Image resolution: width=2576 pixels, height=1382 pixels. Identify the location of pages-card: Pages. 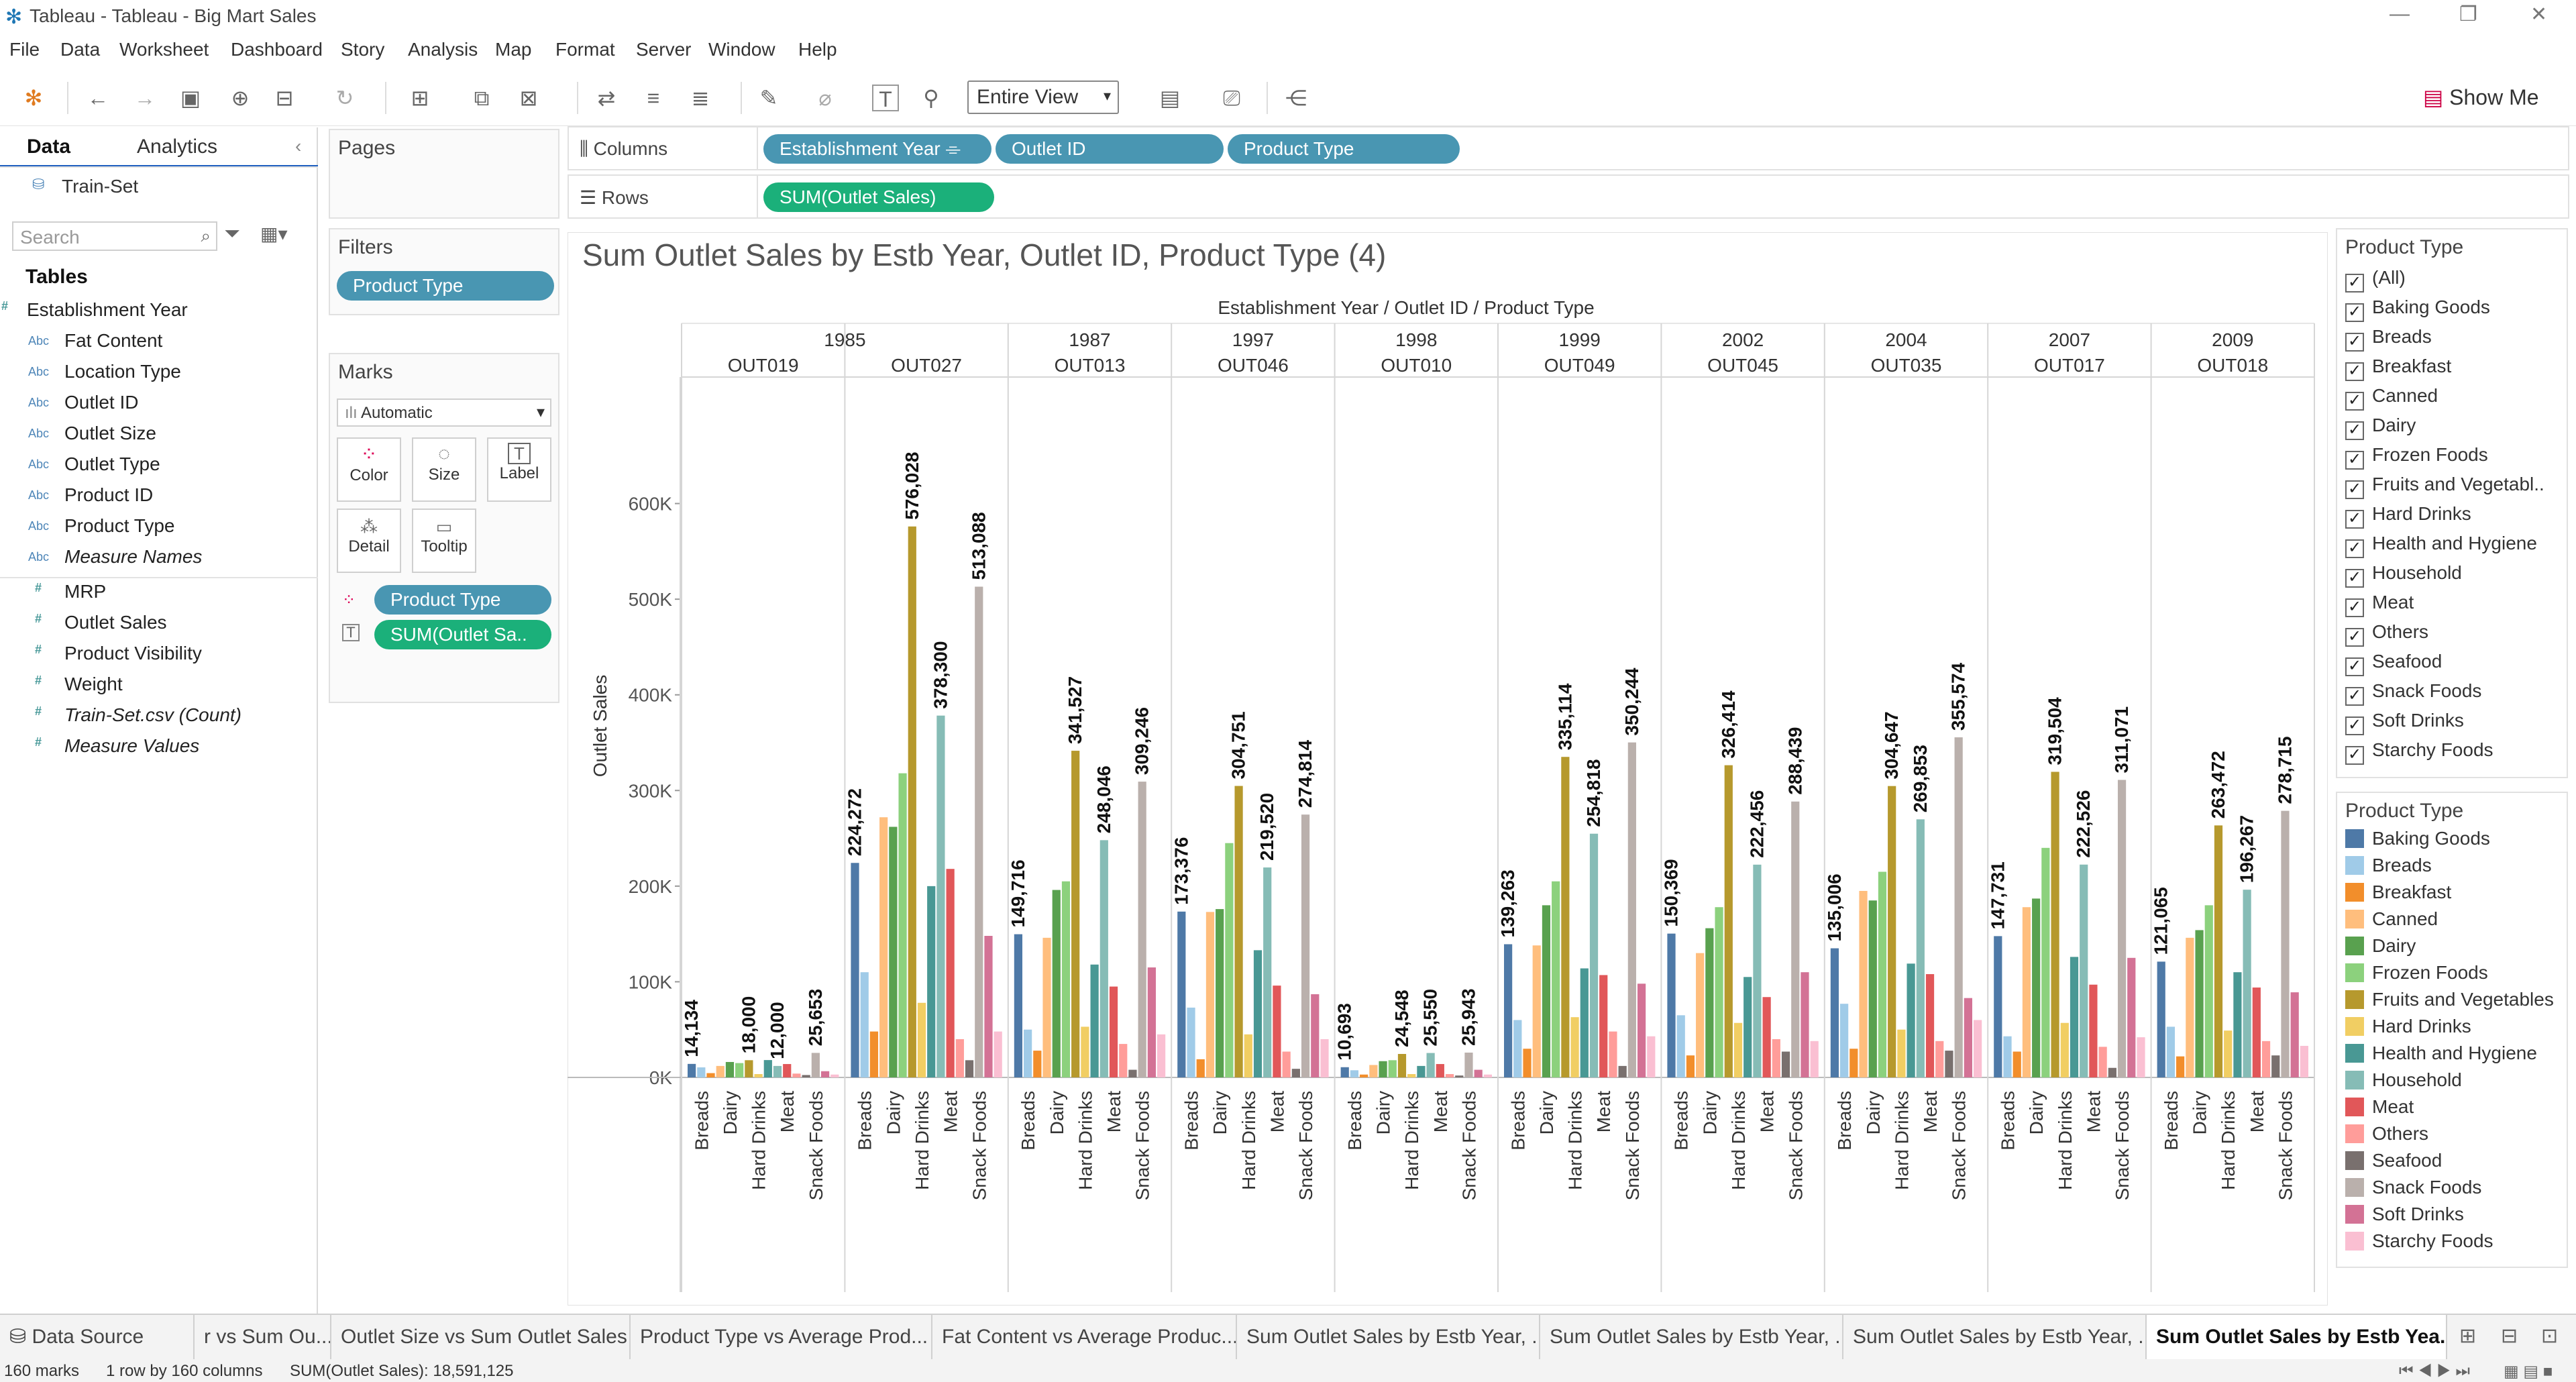
(444, 174).